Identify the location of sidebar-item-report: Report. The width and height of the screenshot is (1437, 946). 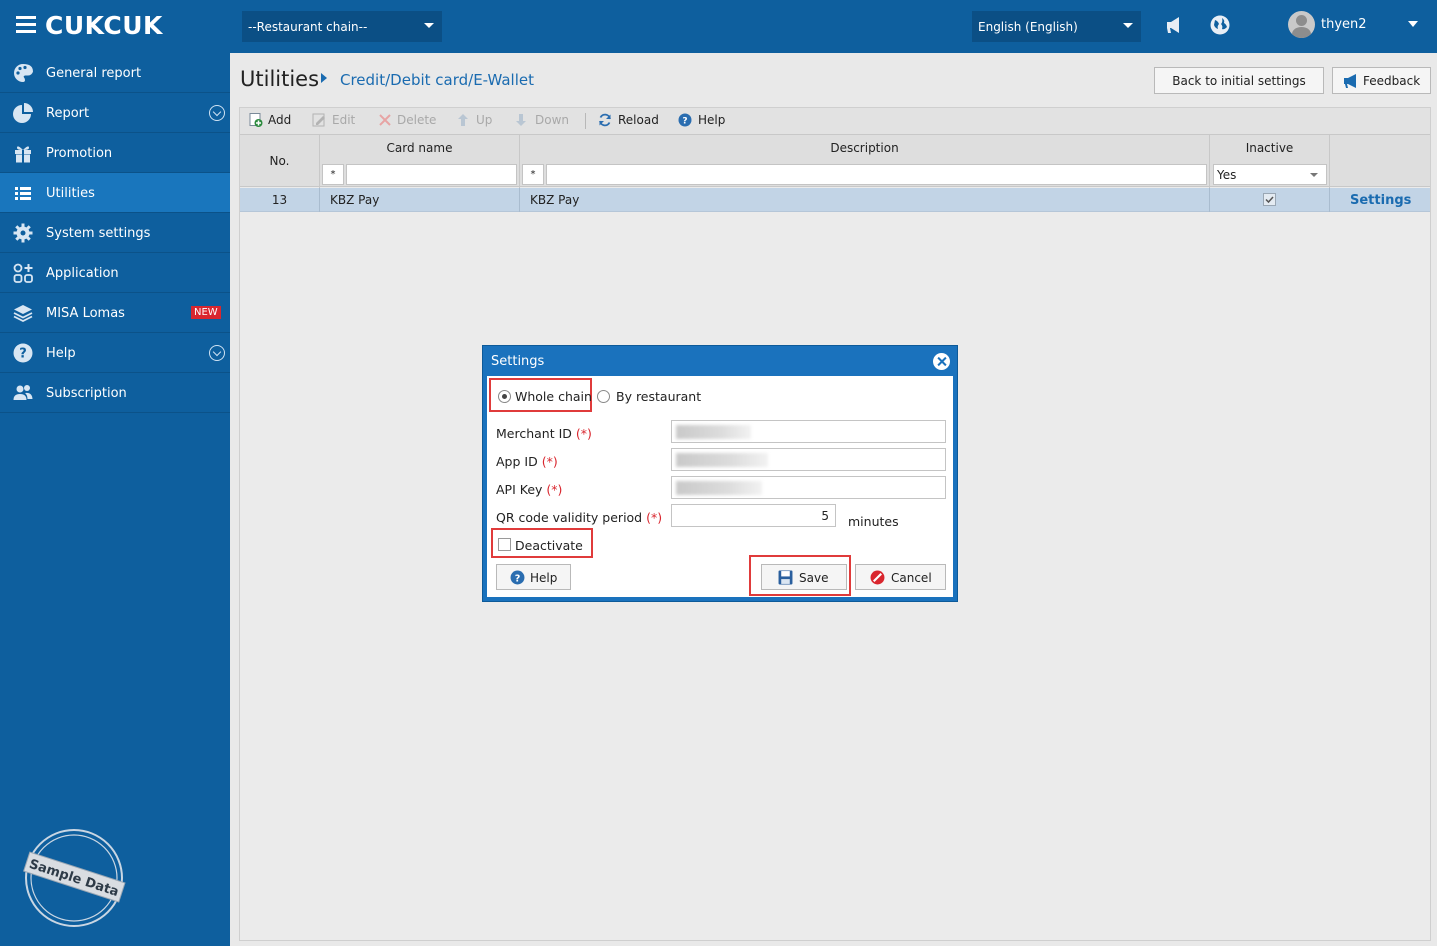
(115, 113).